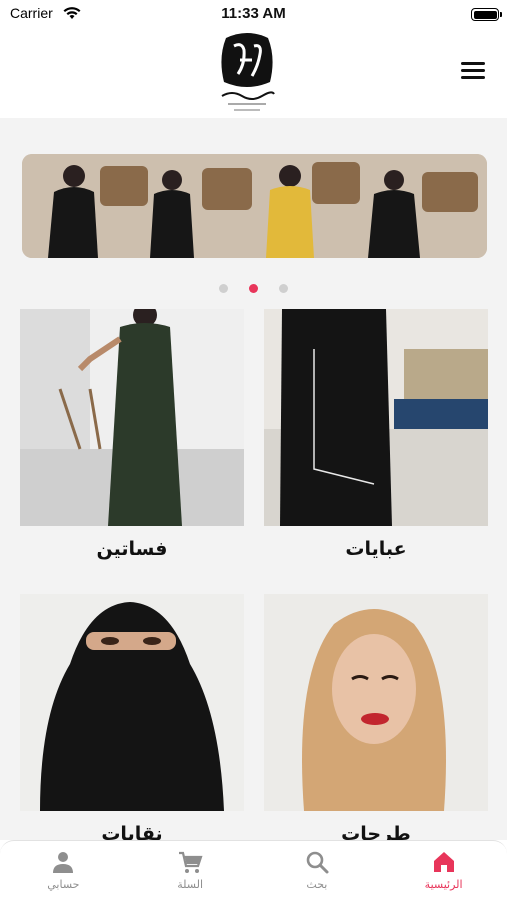 The width and height of the screenshot is (507, 900). I want to click on search-icon, so click(317, 862).